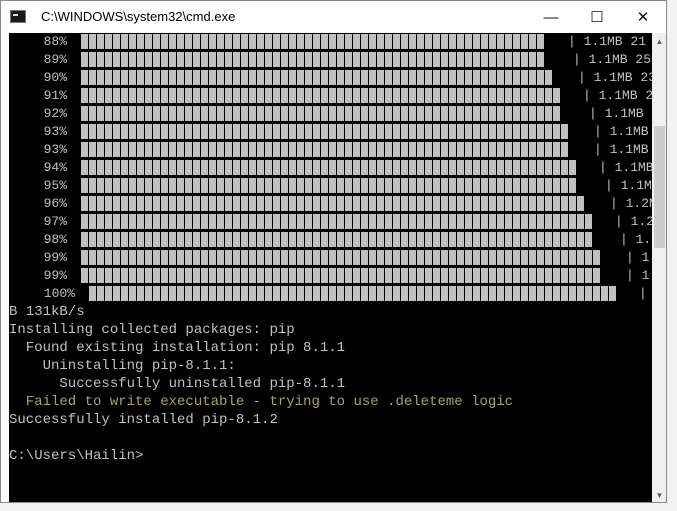  What do you see at coordinates (659, 267) in the screenshot?
I see `vertical-scrollbar: ▲ ▼` at bounding box center [659, 267].